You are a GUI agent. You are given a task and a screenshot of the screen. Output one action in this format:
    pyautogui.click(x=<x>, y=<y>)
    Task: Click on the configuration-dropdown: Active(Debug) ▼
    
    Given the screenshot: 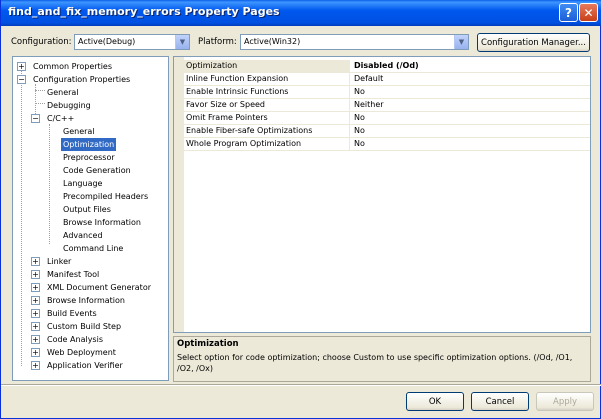 What is the action you would take?
    pyautogui.click(x=132, y=42)
    